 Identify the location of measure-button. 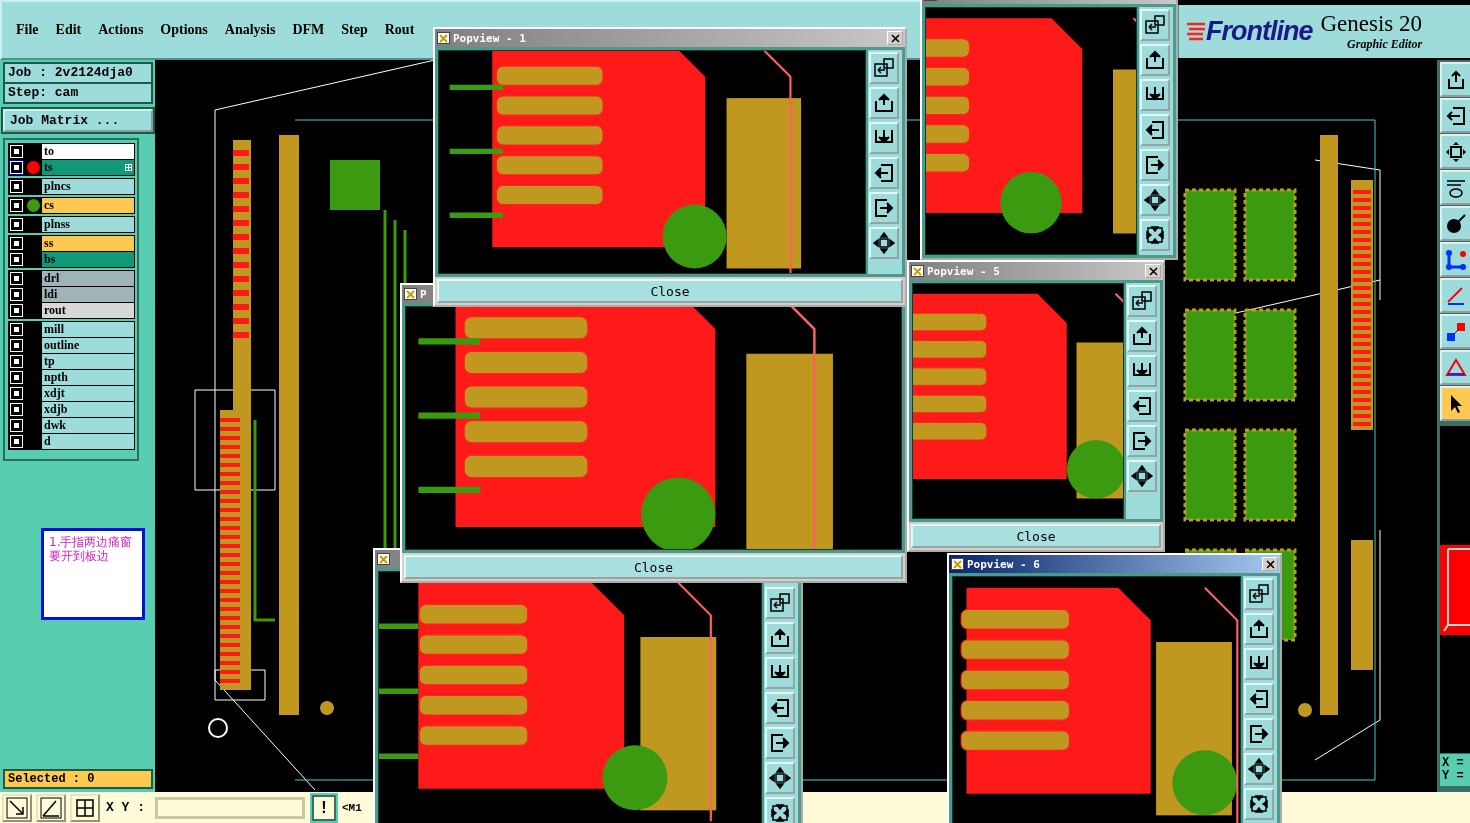
(51, 807).